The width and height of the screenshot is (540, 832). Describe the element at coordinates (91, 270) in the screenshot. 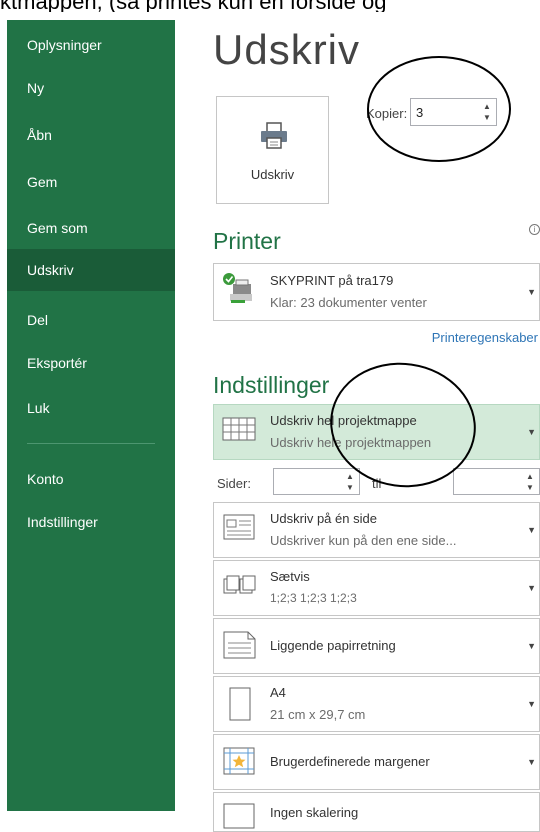

I see `sidebar-item-udskriv: Udskriv` at that location.